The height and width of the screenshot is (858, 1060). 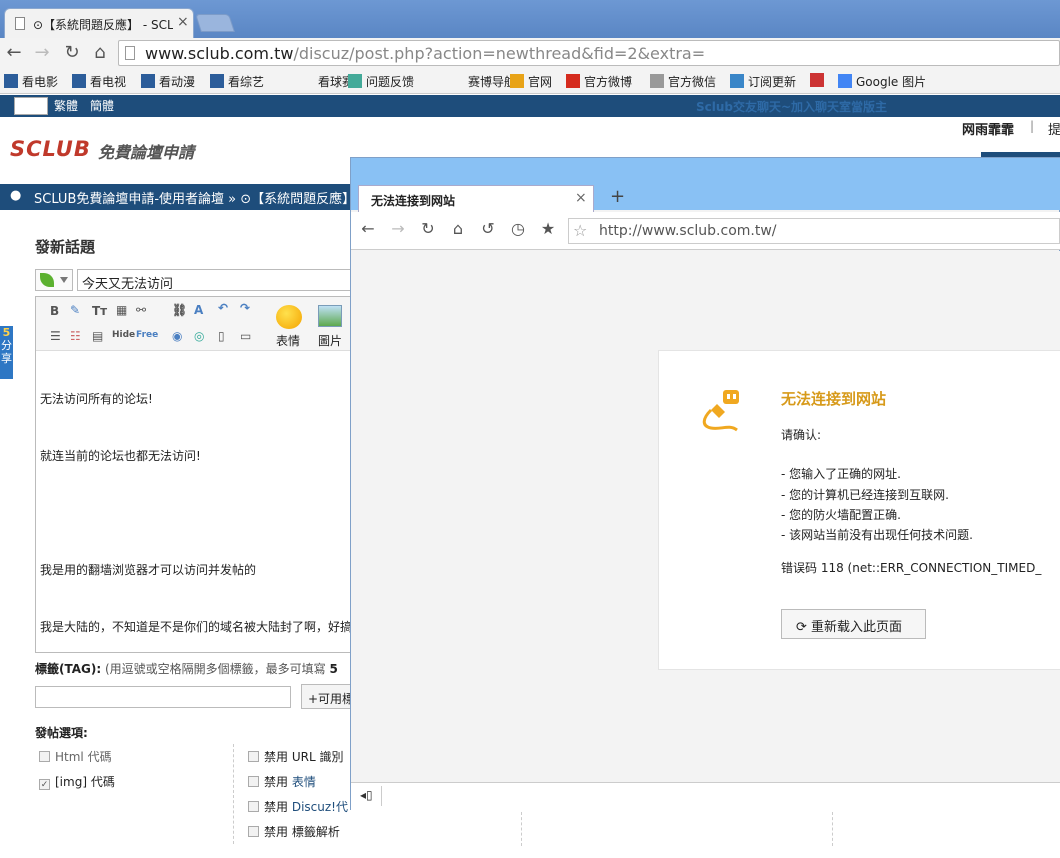 I want to click on align-icon: ☰, so click(x=55, y=336).